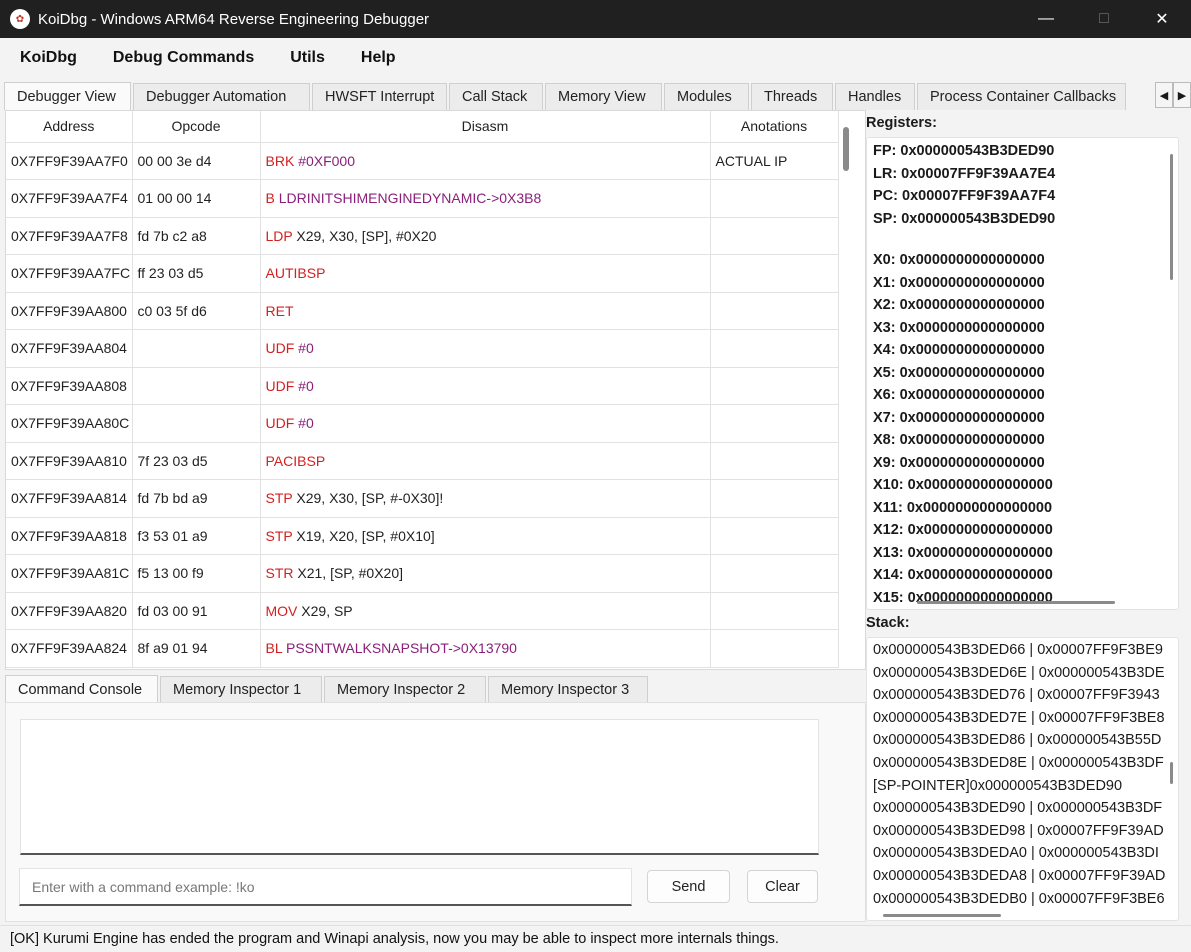 The height and width of the screenshot is (952, 1191). What do you see at coordinates (774, 127) in the screenshot?
I see `column-header-annotations: Anotations` at bounding box center [774, 127].